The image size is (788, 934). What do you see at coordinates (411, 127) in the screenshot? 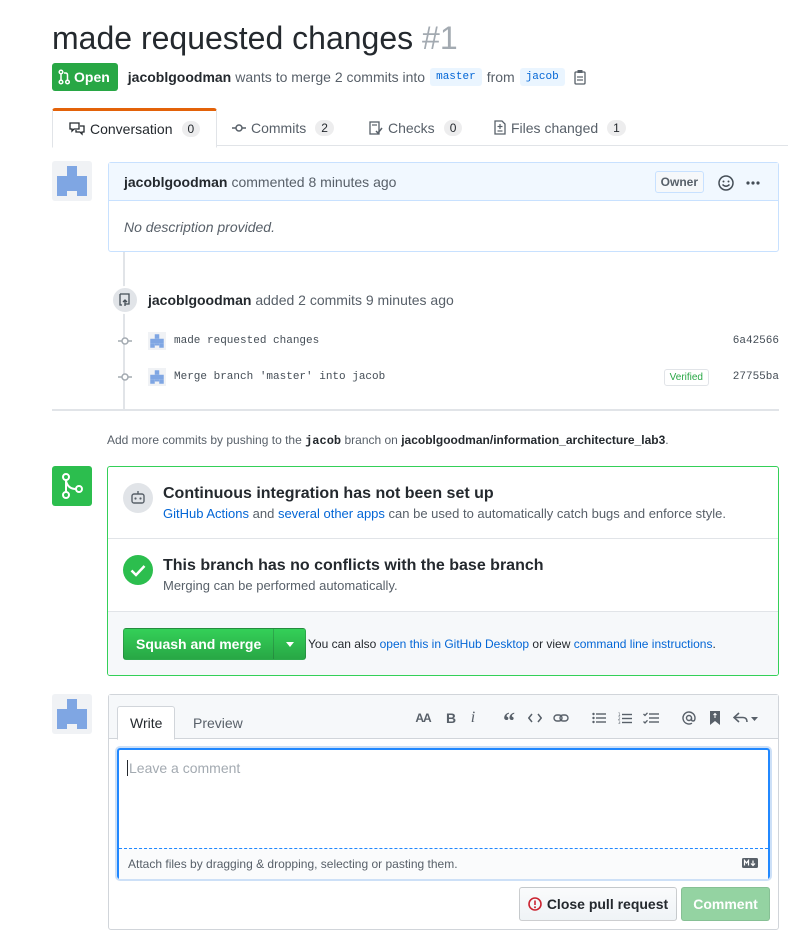
I see `tab-label: Checks` at bounding box center [411, 127].